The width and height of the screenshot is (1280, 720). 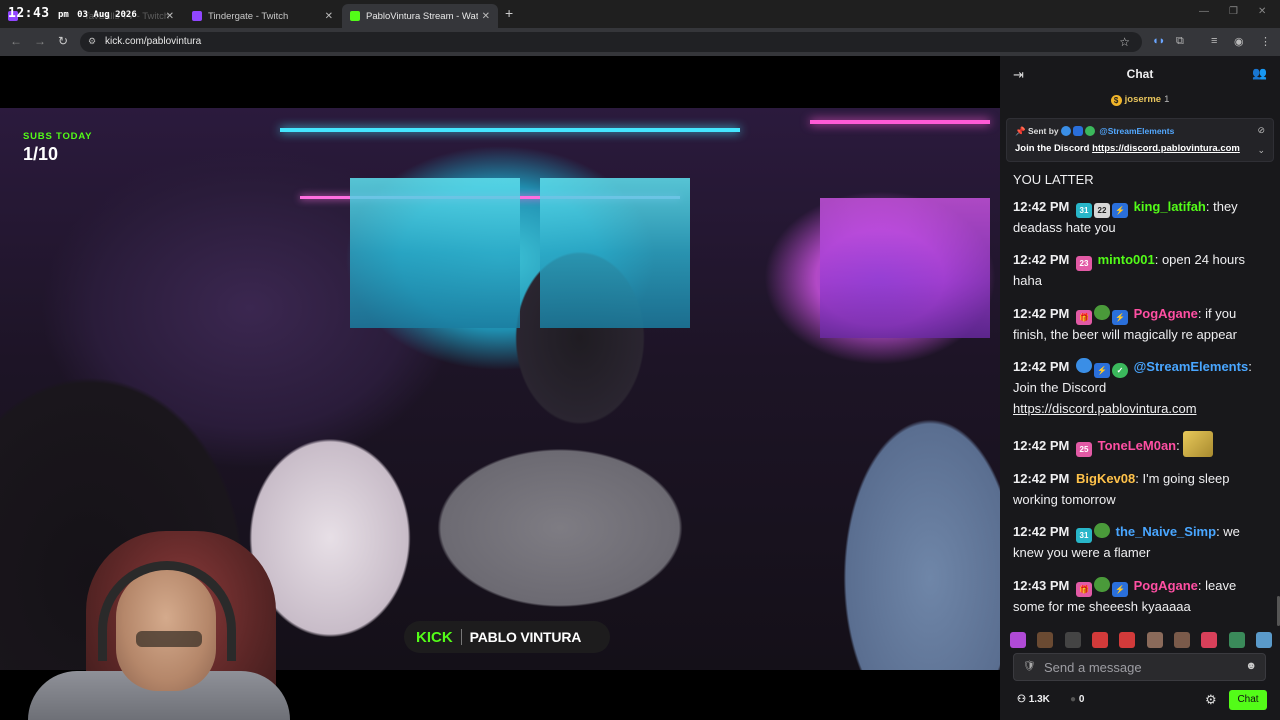 What do you see at coordinates (1141, 640) in the screenshot?
I see `quick-emote-bar` at bounding box center [1141, 640].